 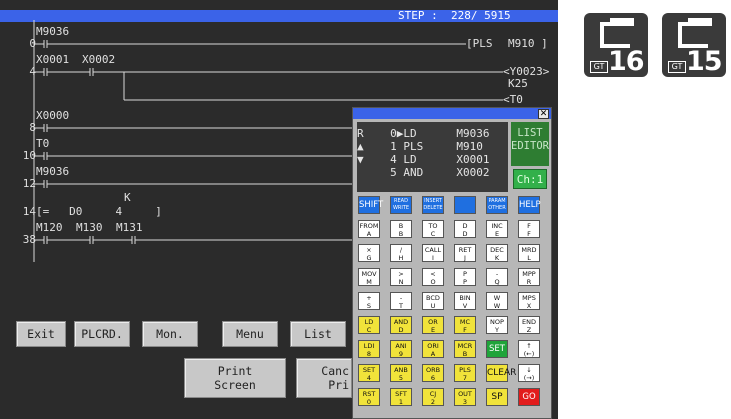 I want to click on key-oria: ORI A, so click(x=433, y=349).